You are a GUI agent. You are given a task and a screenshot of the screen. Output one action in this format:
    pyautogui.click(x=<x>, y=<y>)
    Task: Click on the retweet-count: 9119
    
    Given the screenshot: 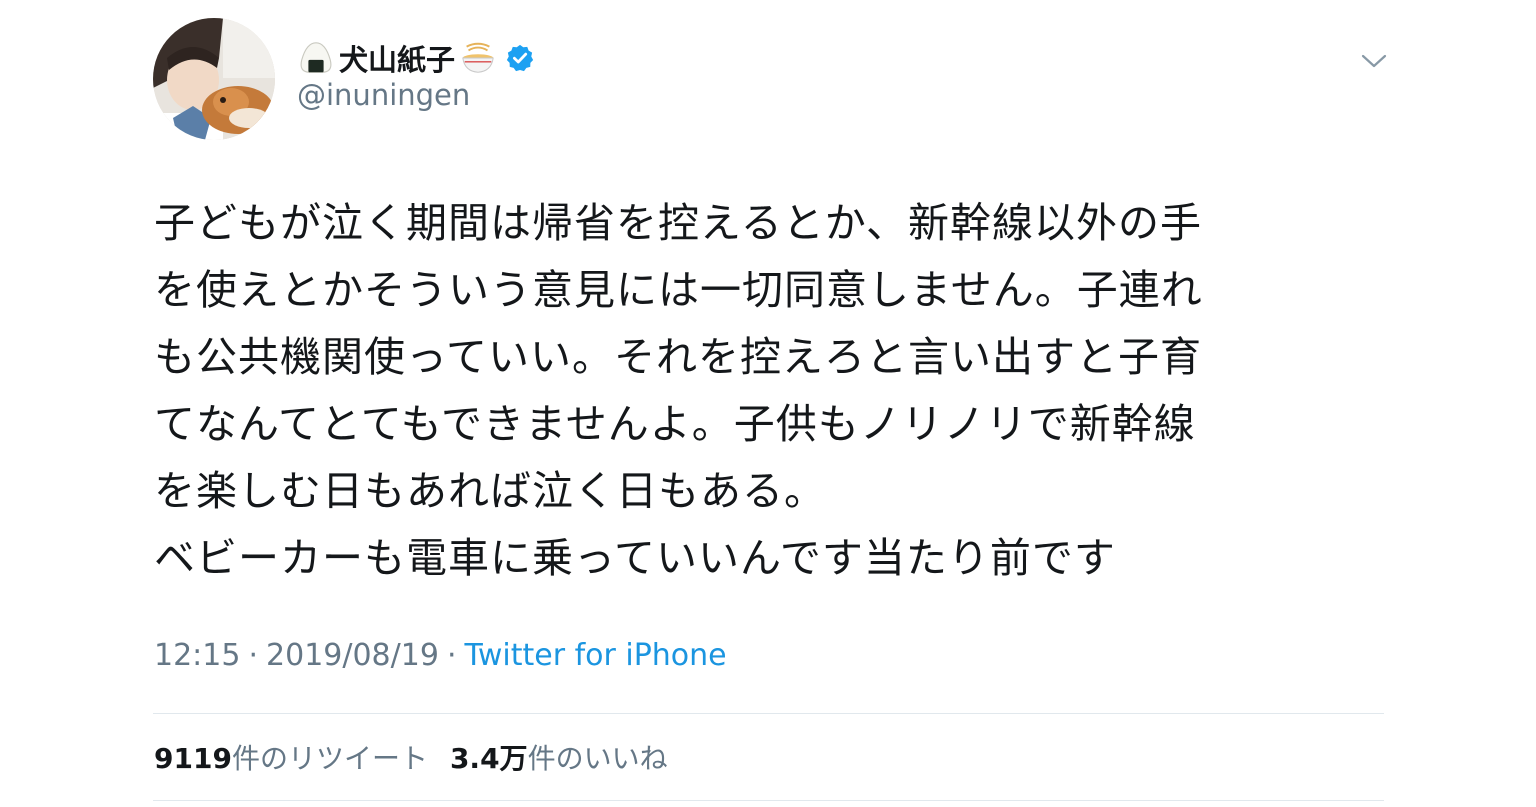 What is the action you would take?
    pyautogui.click(x=193, y=758)
    